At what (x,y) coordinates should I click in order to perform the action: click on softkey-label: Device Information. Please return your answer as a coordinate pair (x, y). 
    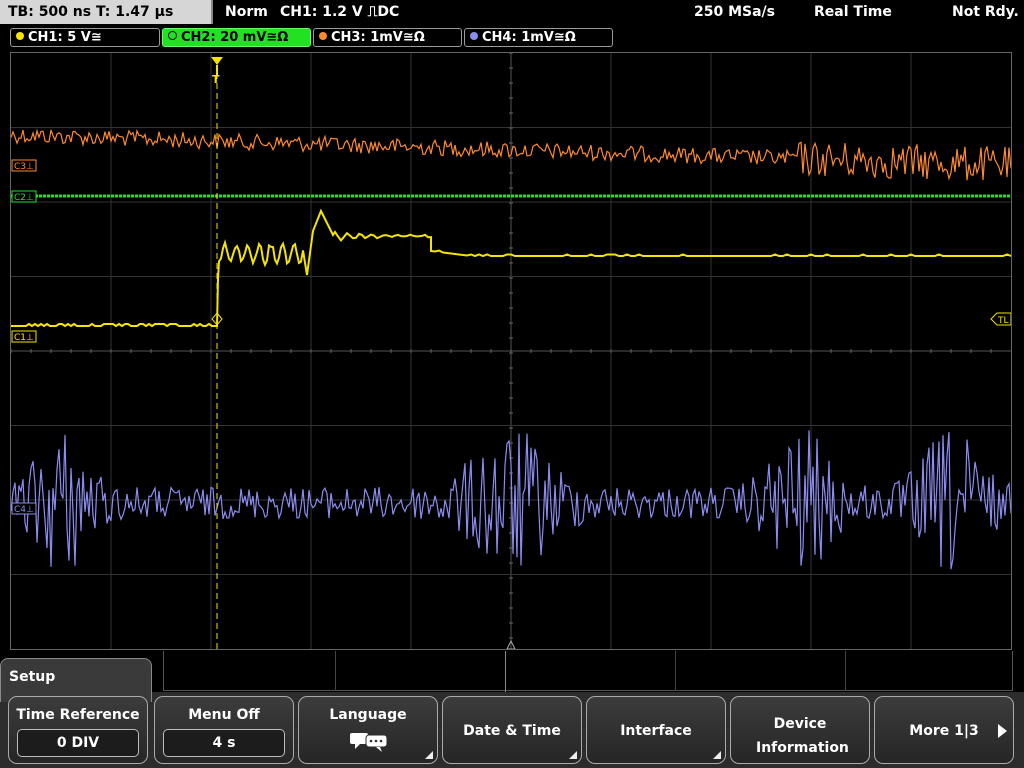
    Looking at the image, I should click on (802, 736).